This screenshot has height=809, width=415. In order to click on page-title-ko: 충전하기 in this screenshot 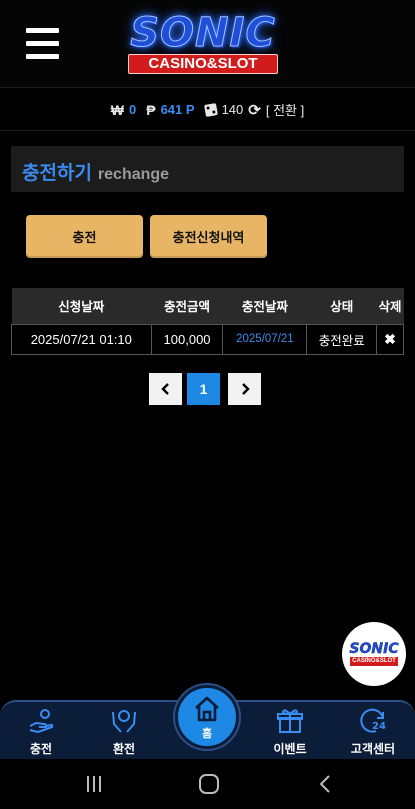, I will do `click(57, 173)`.